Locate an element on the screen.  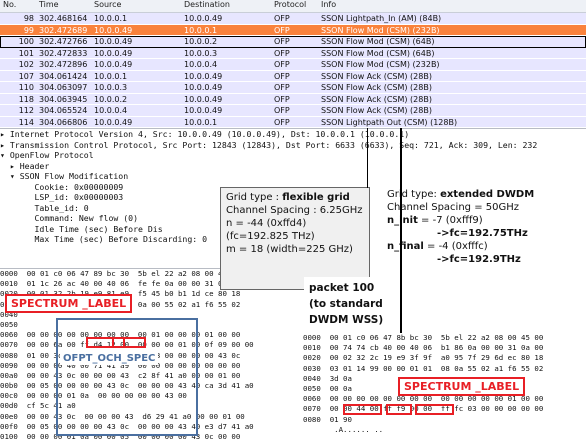
col-time: Time is located at coordinates (63, 6).